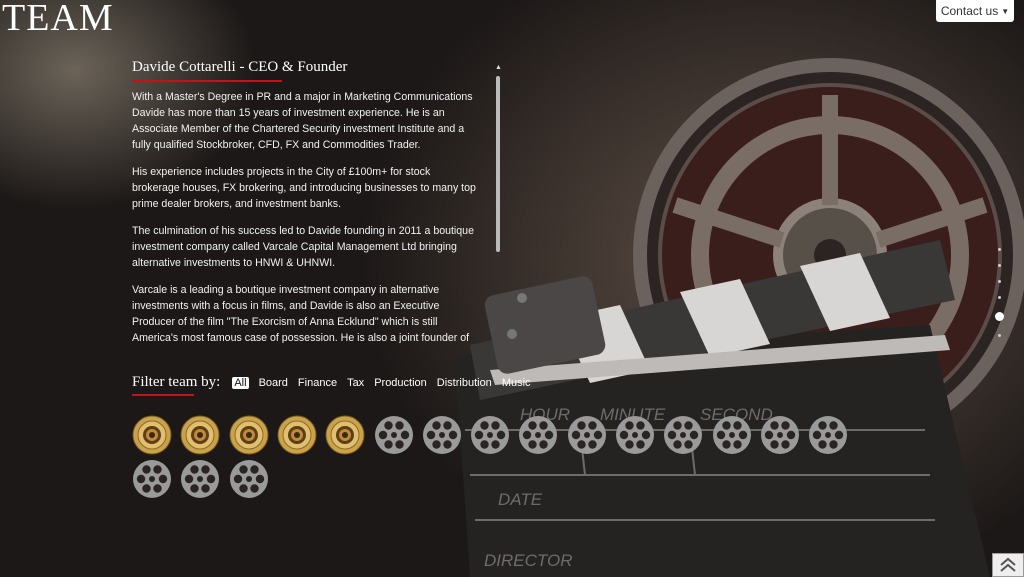  I want to click on filter-label: Filter team by:, so click(176, 385).